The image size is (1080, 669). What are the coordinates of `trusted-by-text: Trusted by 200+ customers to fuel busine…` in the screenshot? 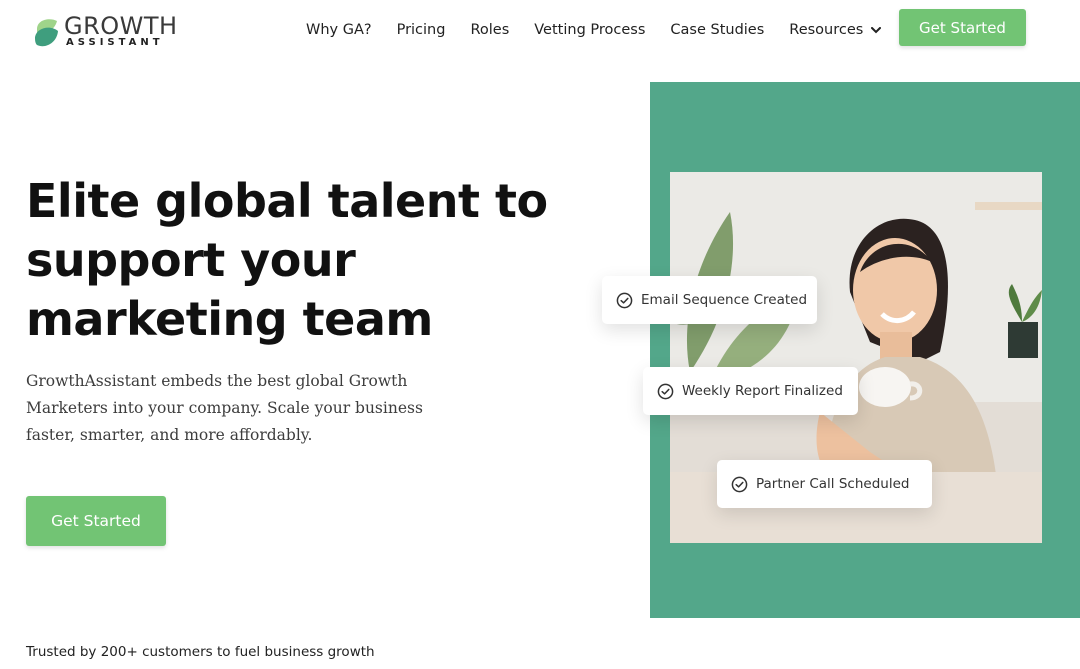 It's located at (200, 652).